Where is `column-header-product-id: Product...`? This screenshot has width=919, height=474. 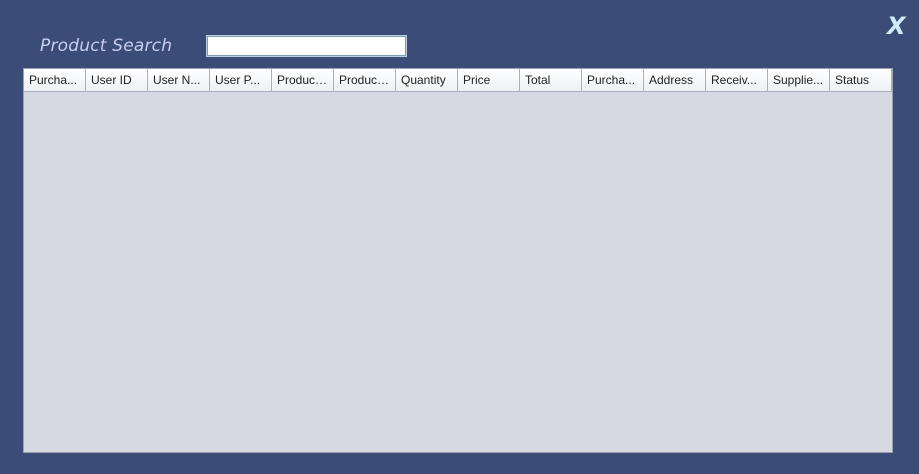 column-header-product-id: Product... is located at coordinates (303, 80).